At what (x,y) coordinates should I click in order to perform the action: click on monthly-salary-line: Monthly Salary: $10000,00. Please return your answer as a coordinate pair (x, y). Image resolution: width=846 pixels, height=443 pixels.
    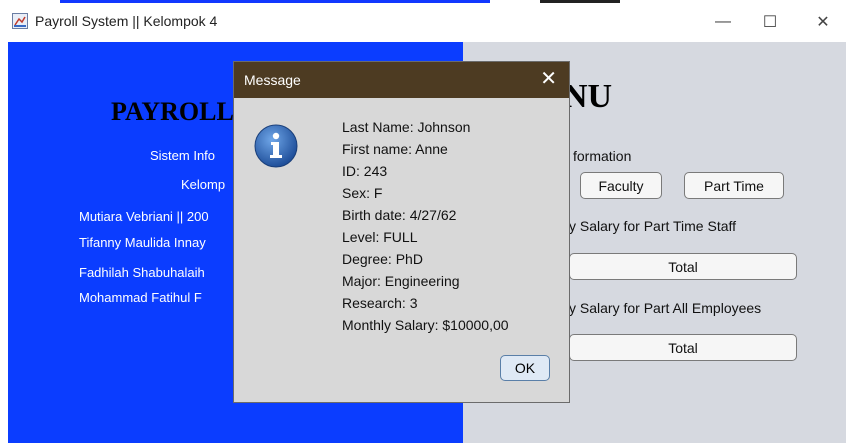
    Looking at the image, I should click on (425, 325).